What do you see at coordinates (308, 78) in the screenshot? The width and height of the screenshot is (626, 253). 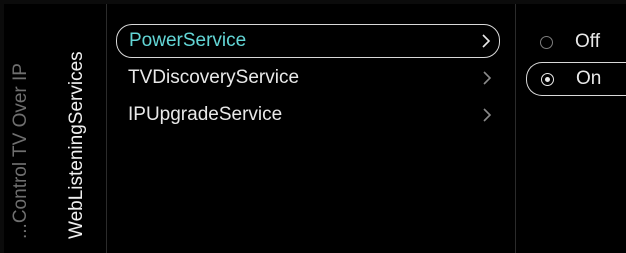 I see `menu-item-tvdiscoveryservice: TVDiscoveryService` at bounding box center [308, 78].